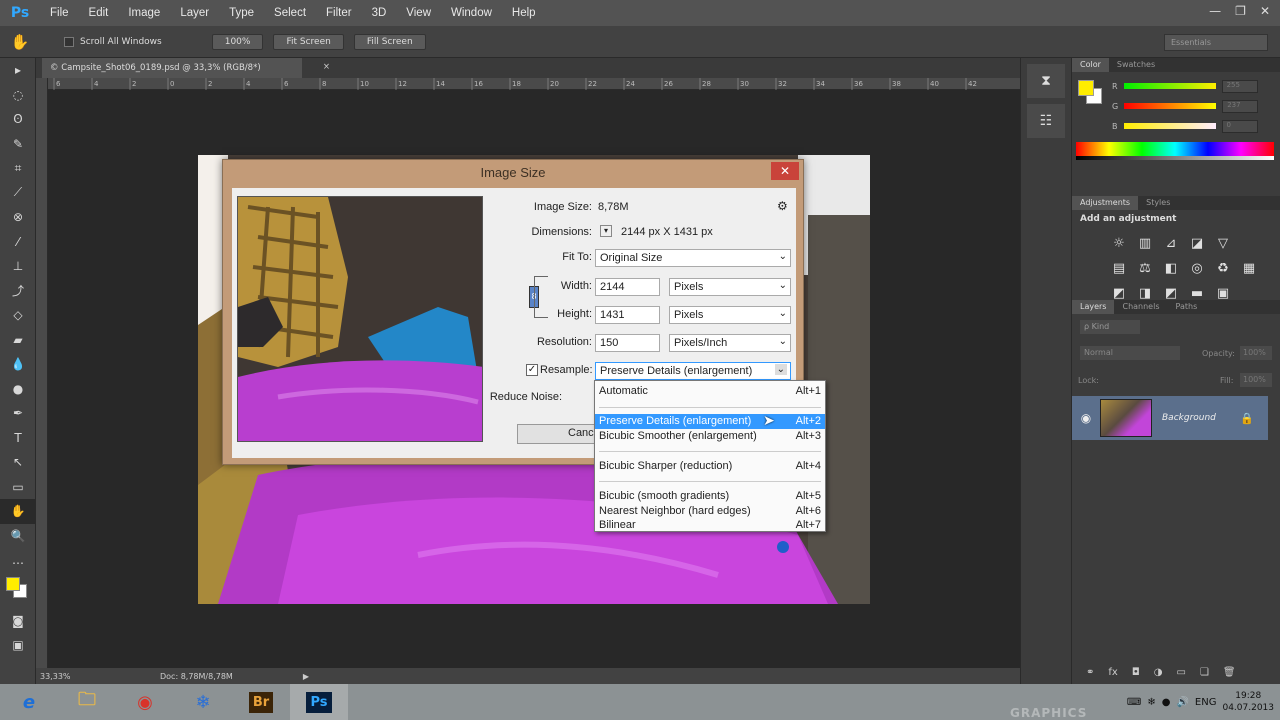 This screenshot has height=720, width=1280. I want to click on slider-r, so click(1169, 86).